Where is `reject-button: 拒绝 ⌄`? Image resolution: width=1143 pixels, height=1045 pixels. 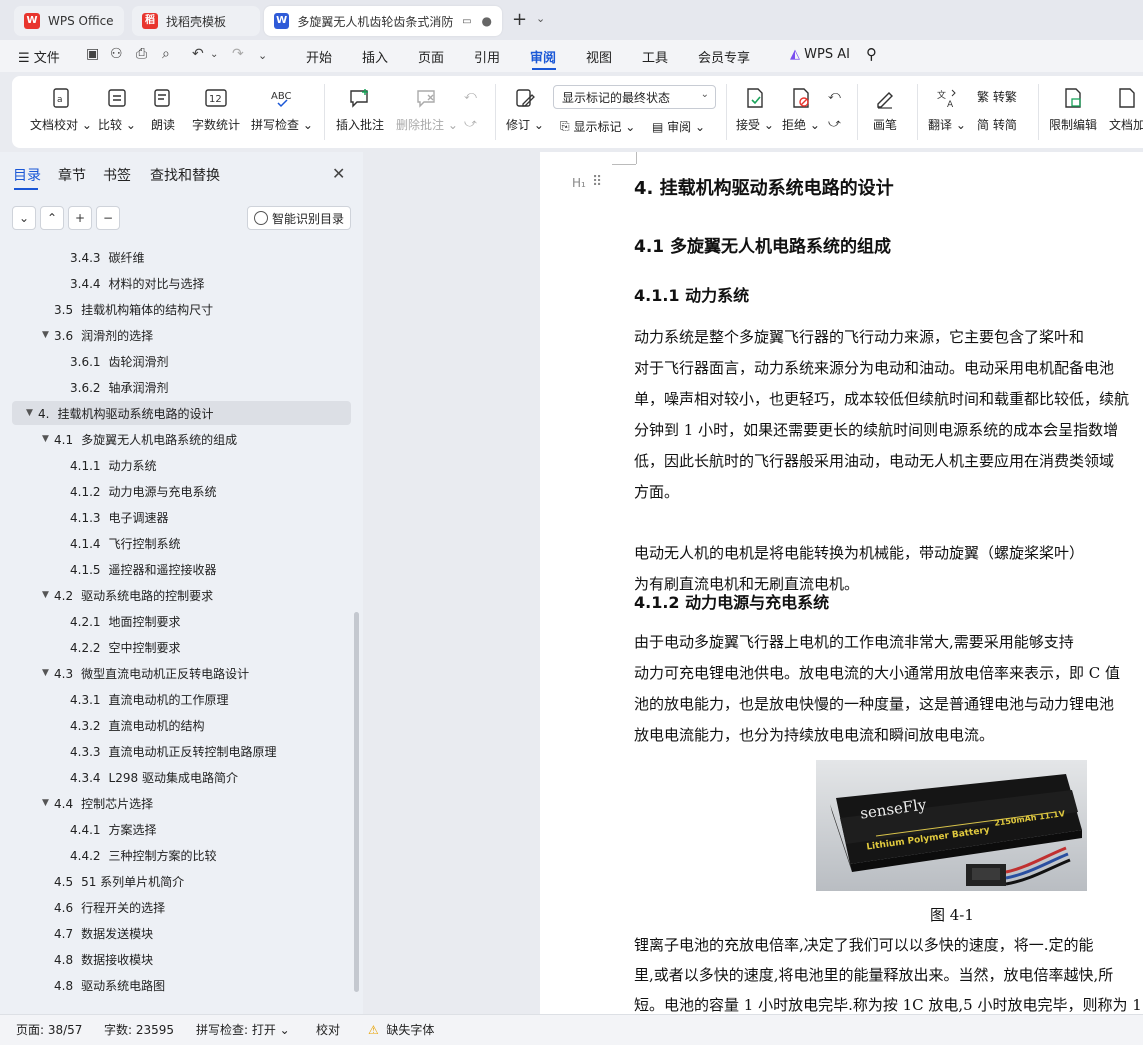
reject-button: 拒绝 ⌄ is located at coordinates (801, 112).